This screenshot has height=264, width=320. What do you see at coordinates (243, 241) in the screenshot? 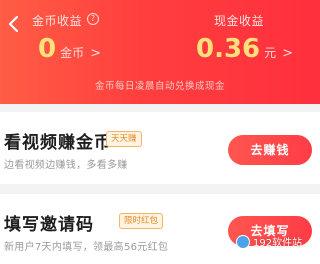
I see `watermark-logo-icon` at bounding box center [243, 241].